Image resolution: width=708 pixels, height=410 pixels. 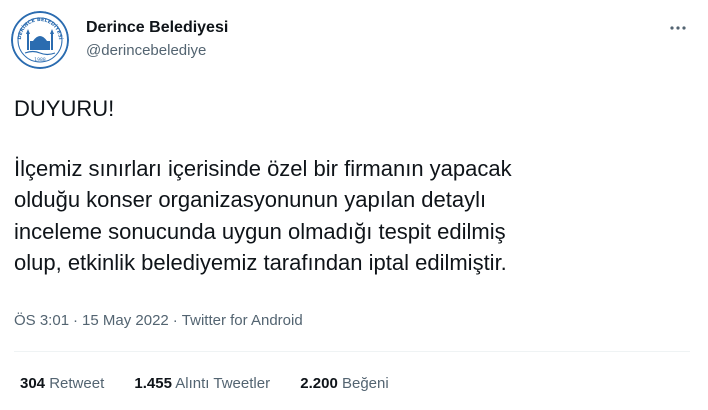 I want to click on tweet-time: ÖS 3:01, so click(x=41, y=320).